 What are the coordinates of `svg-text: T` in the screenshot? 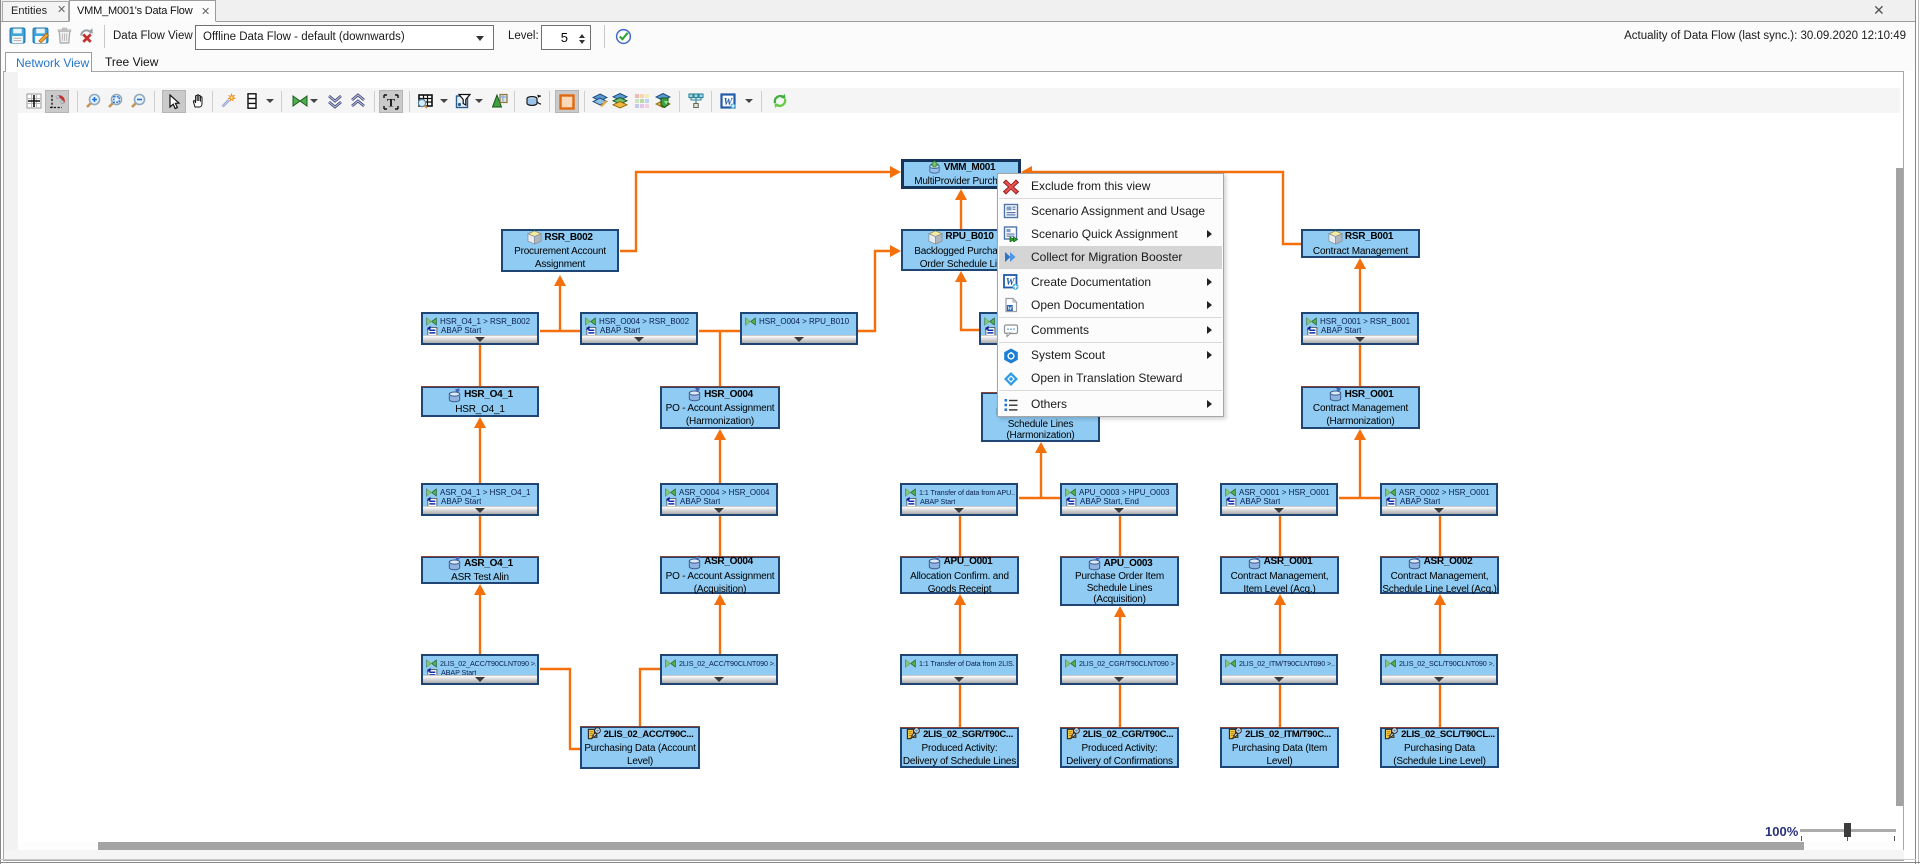 It's located at (391, 102).